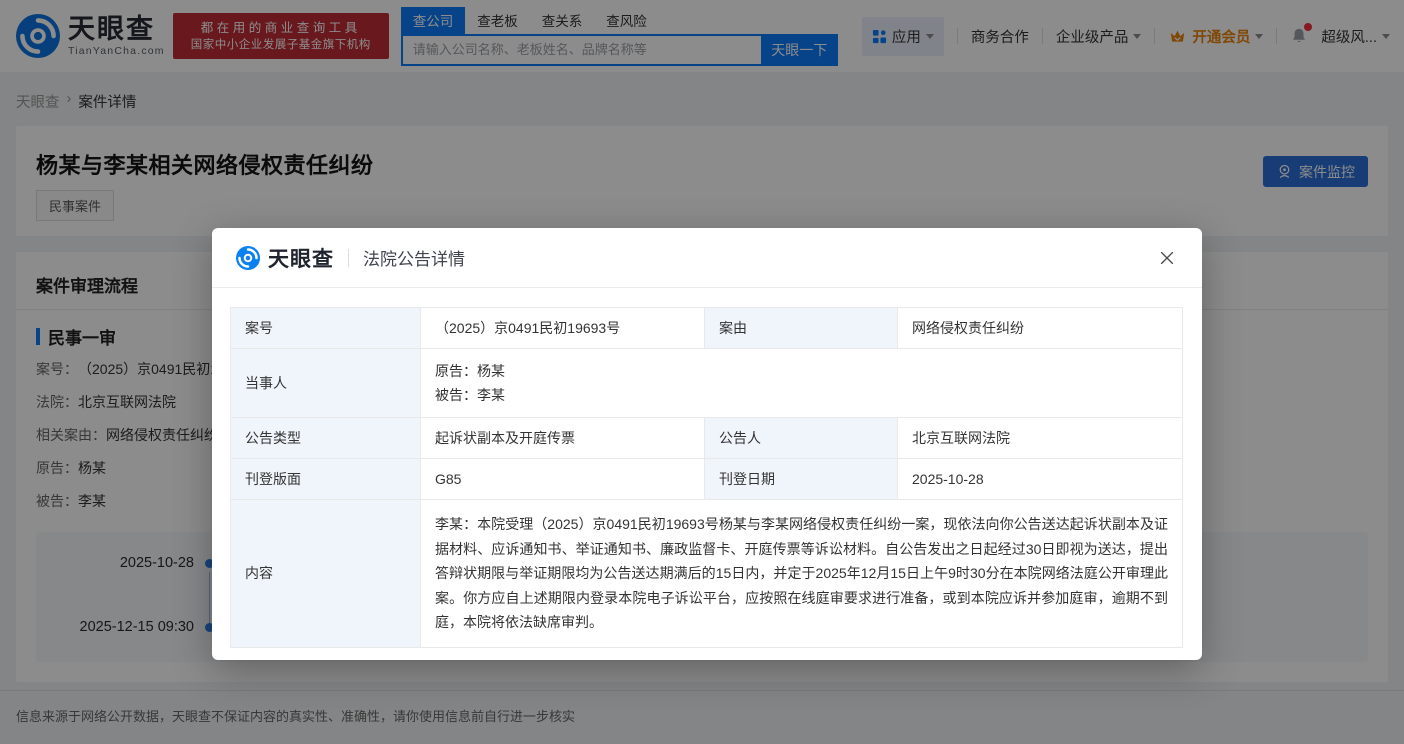 The height and width of the screenshot is (744, 1404). What do you see at coordinates (470, 395) in the screenshot?
I see `party-defendant: 被告：李某` at bounding box center [470, 395].